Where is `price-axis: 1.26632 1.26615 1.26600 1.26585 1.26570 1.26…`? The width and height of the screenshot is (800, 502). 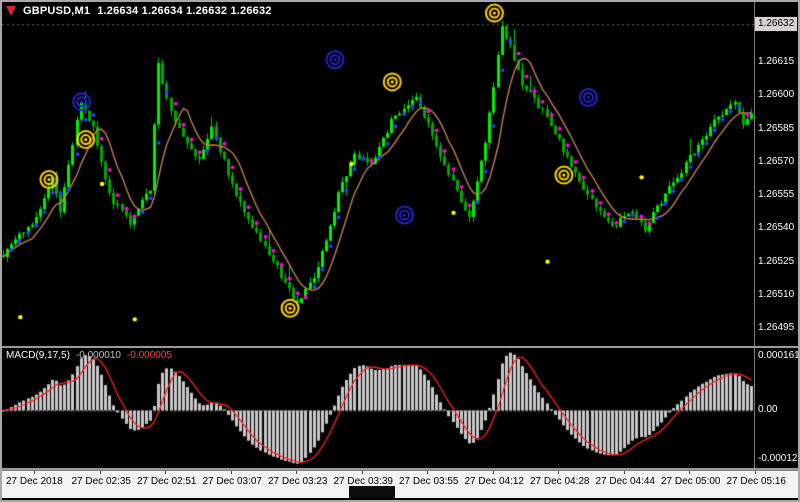 price-axis: 1.26632 1.26615 1.26600 1.26585 1.26570 1.26… is located at coordinates (775, 174).